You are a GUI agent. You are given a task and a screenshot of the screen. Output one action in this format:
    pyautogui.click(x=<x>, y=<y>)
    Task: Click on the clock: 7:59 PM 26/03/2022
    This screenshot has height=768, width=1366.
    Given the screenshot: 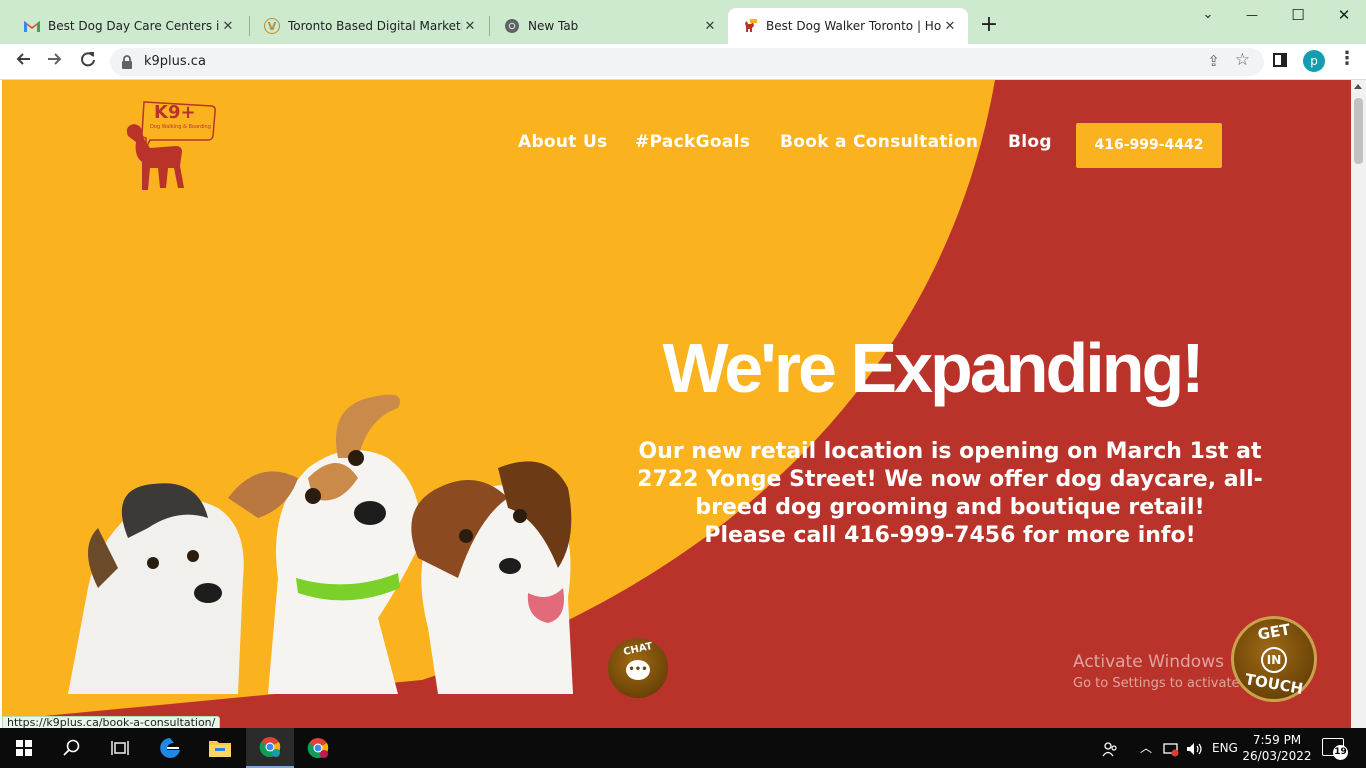 What is the action you would take?
    pyautogui.click(x=1277, y=748)
    